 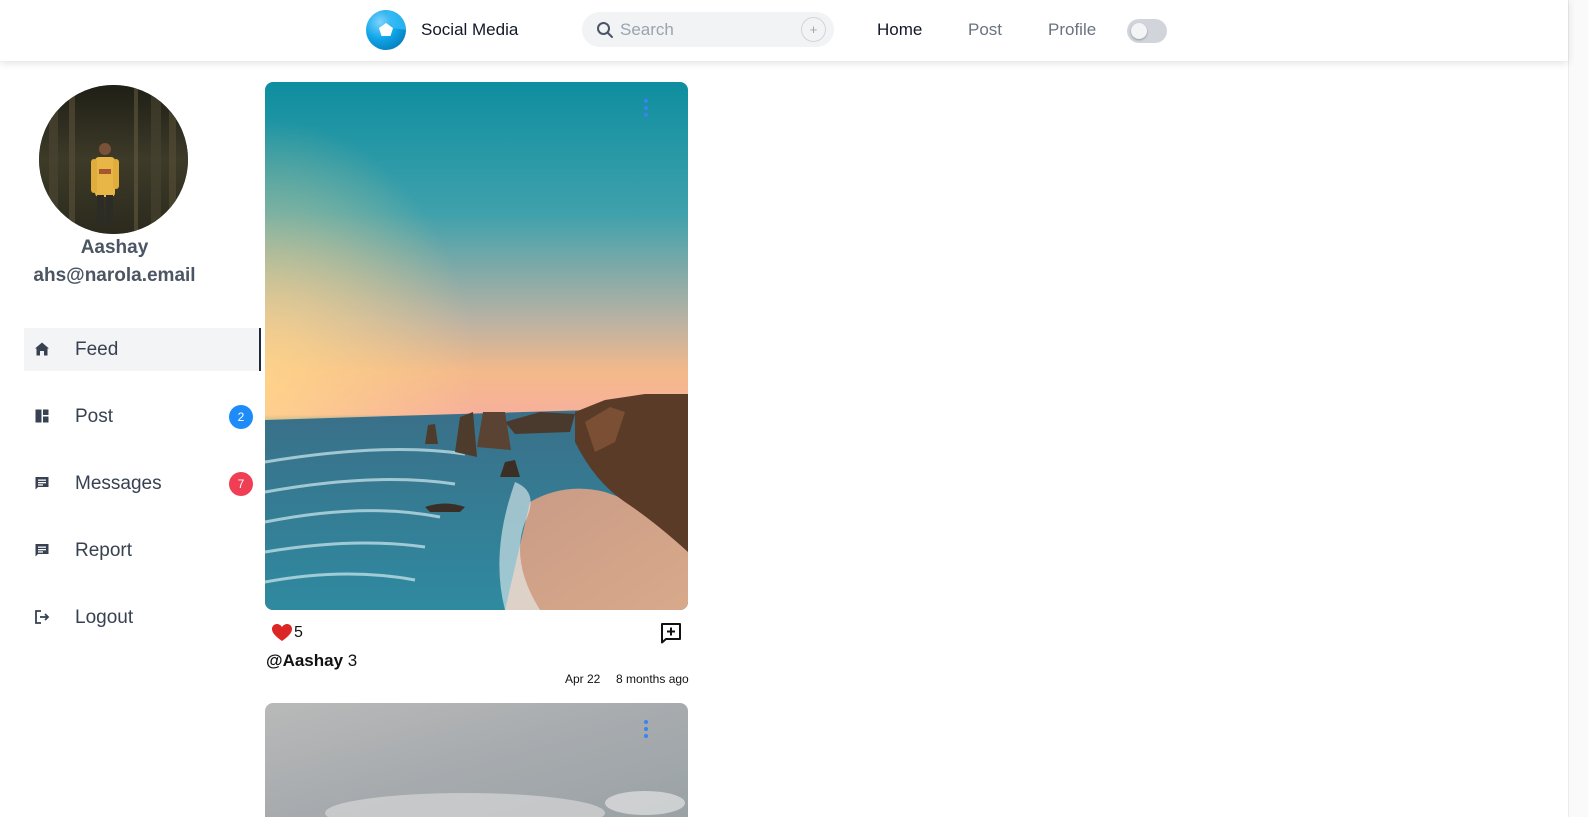 I want to click on add-button: +, so click(x=813, y=29).